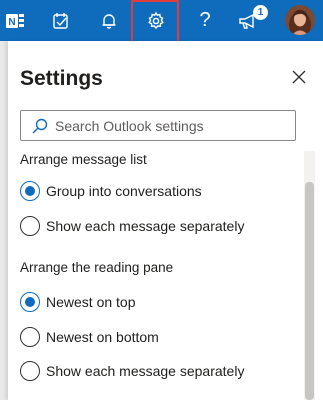  I want to click on radio-label: Group into conversations, so click(124, 191).